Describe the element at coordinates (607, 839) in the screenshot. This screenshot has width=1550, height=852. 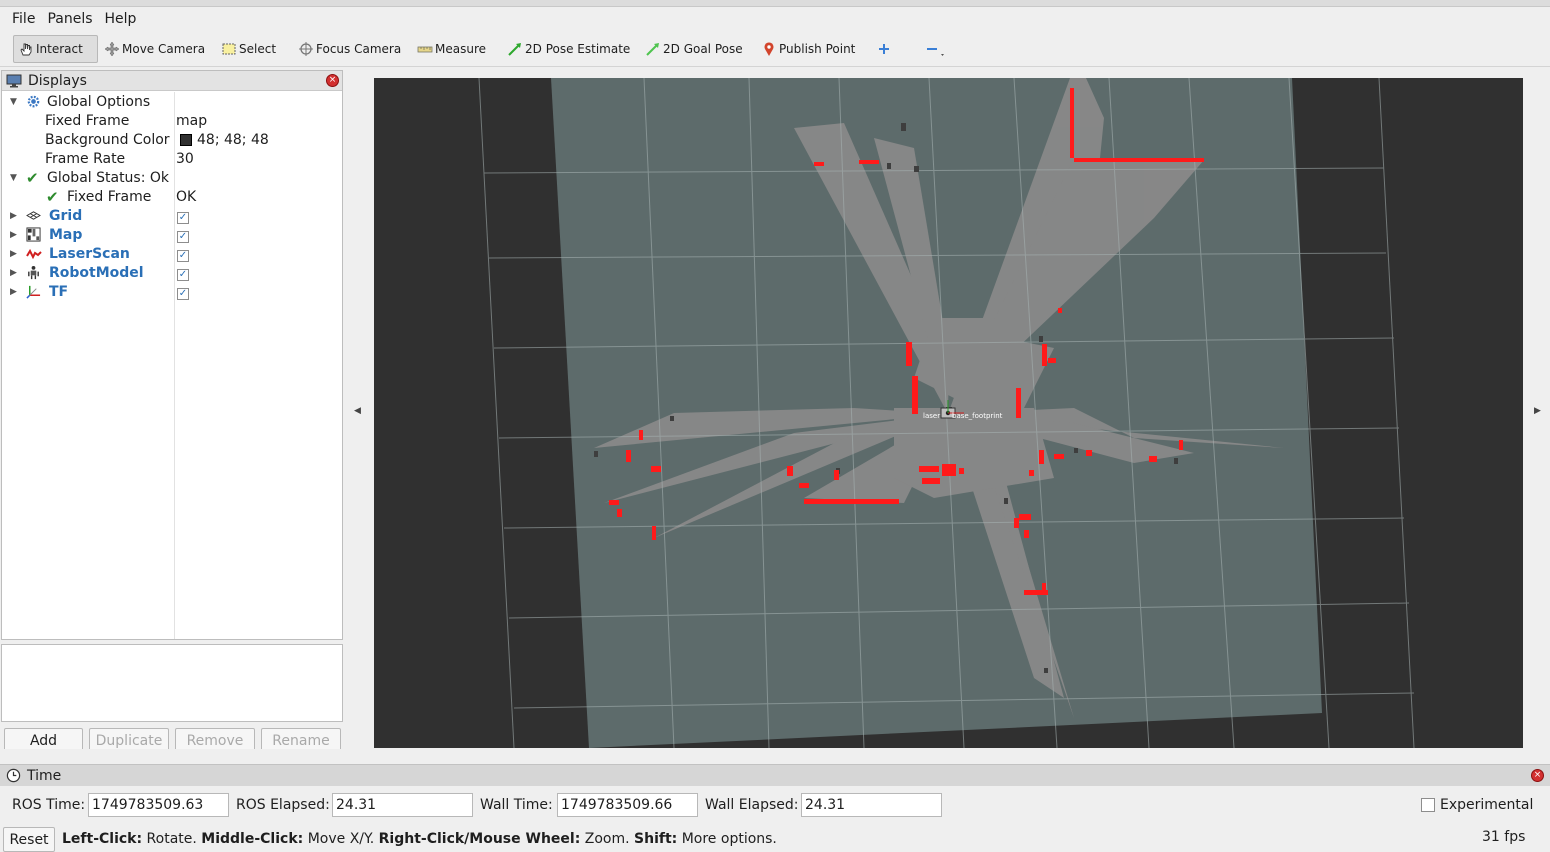
I see `hint-right-click-text: Zoom.` at that location.